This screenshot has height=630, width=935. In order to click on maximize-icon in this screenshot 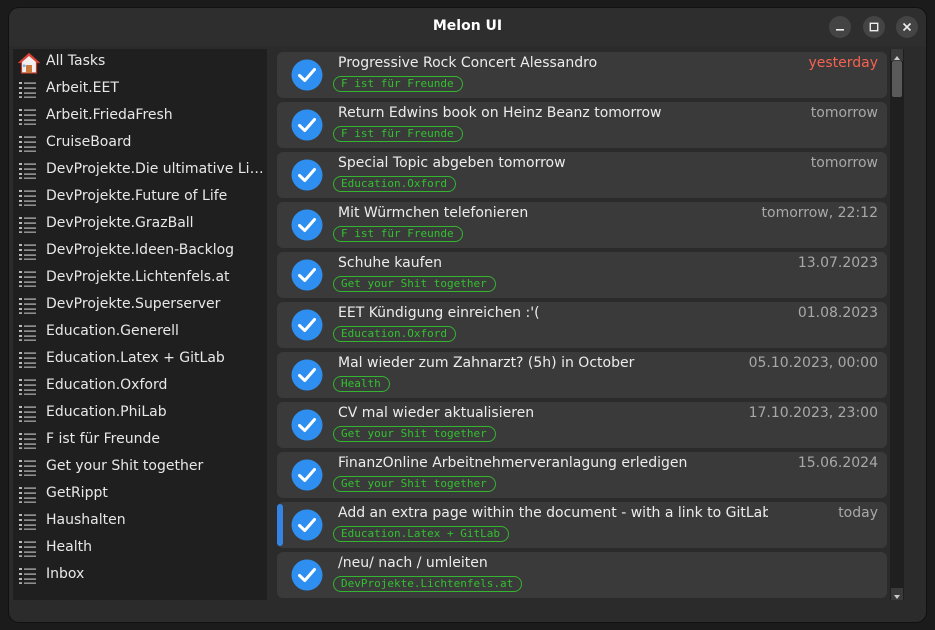, I will do `click(874, 27)`.